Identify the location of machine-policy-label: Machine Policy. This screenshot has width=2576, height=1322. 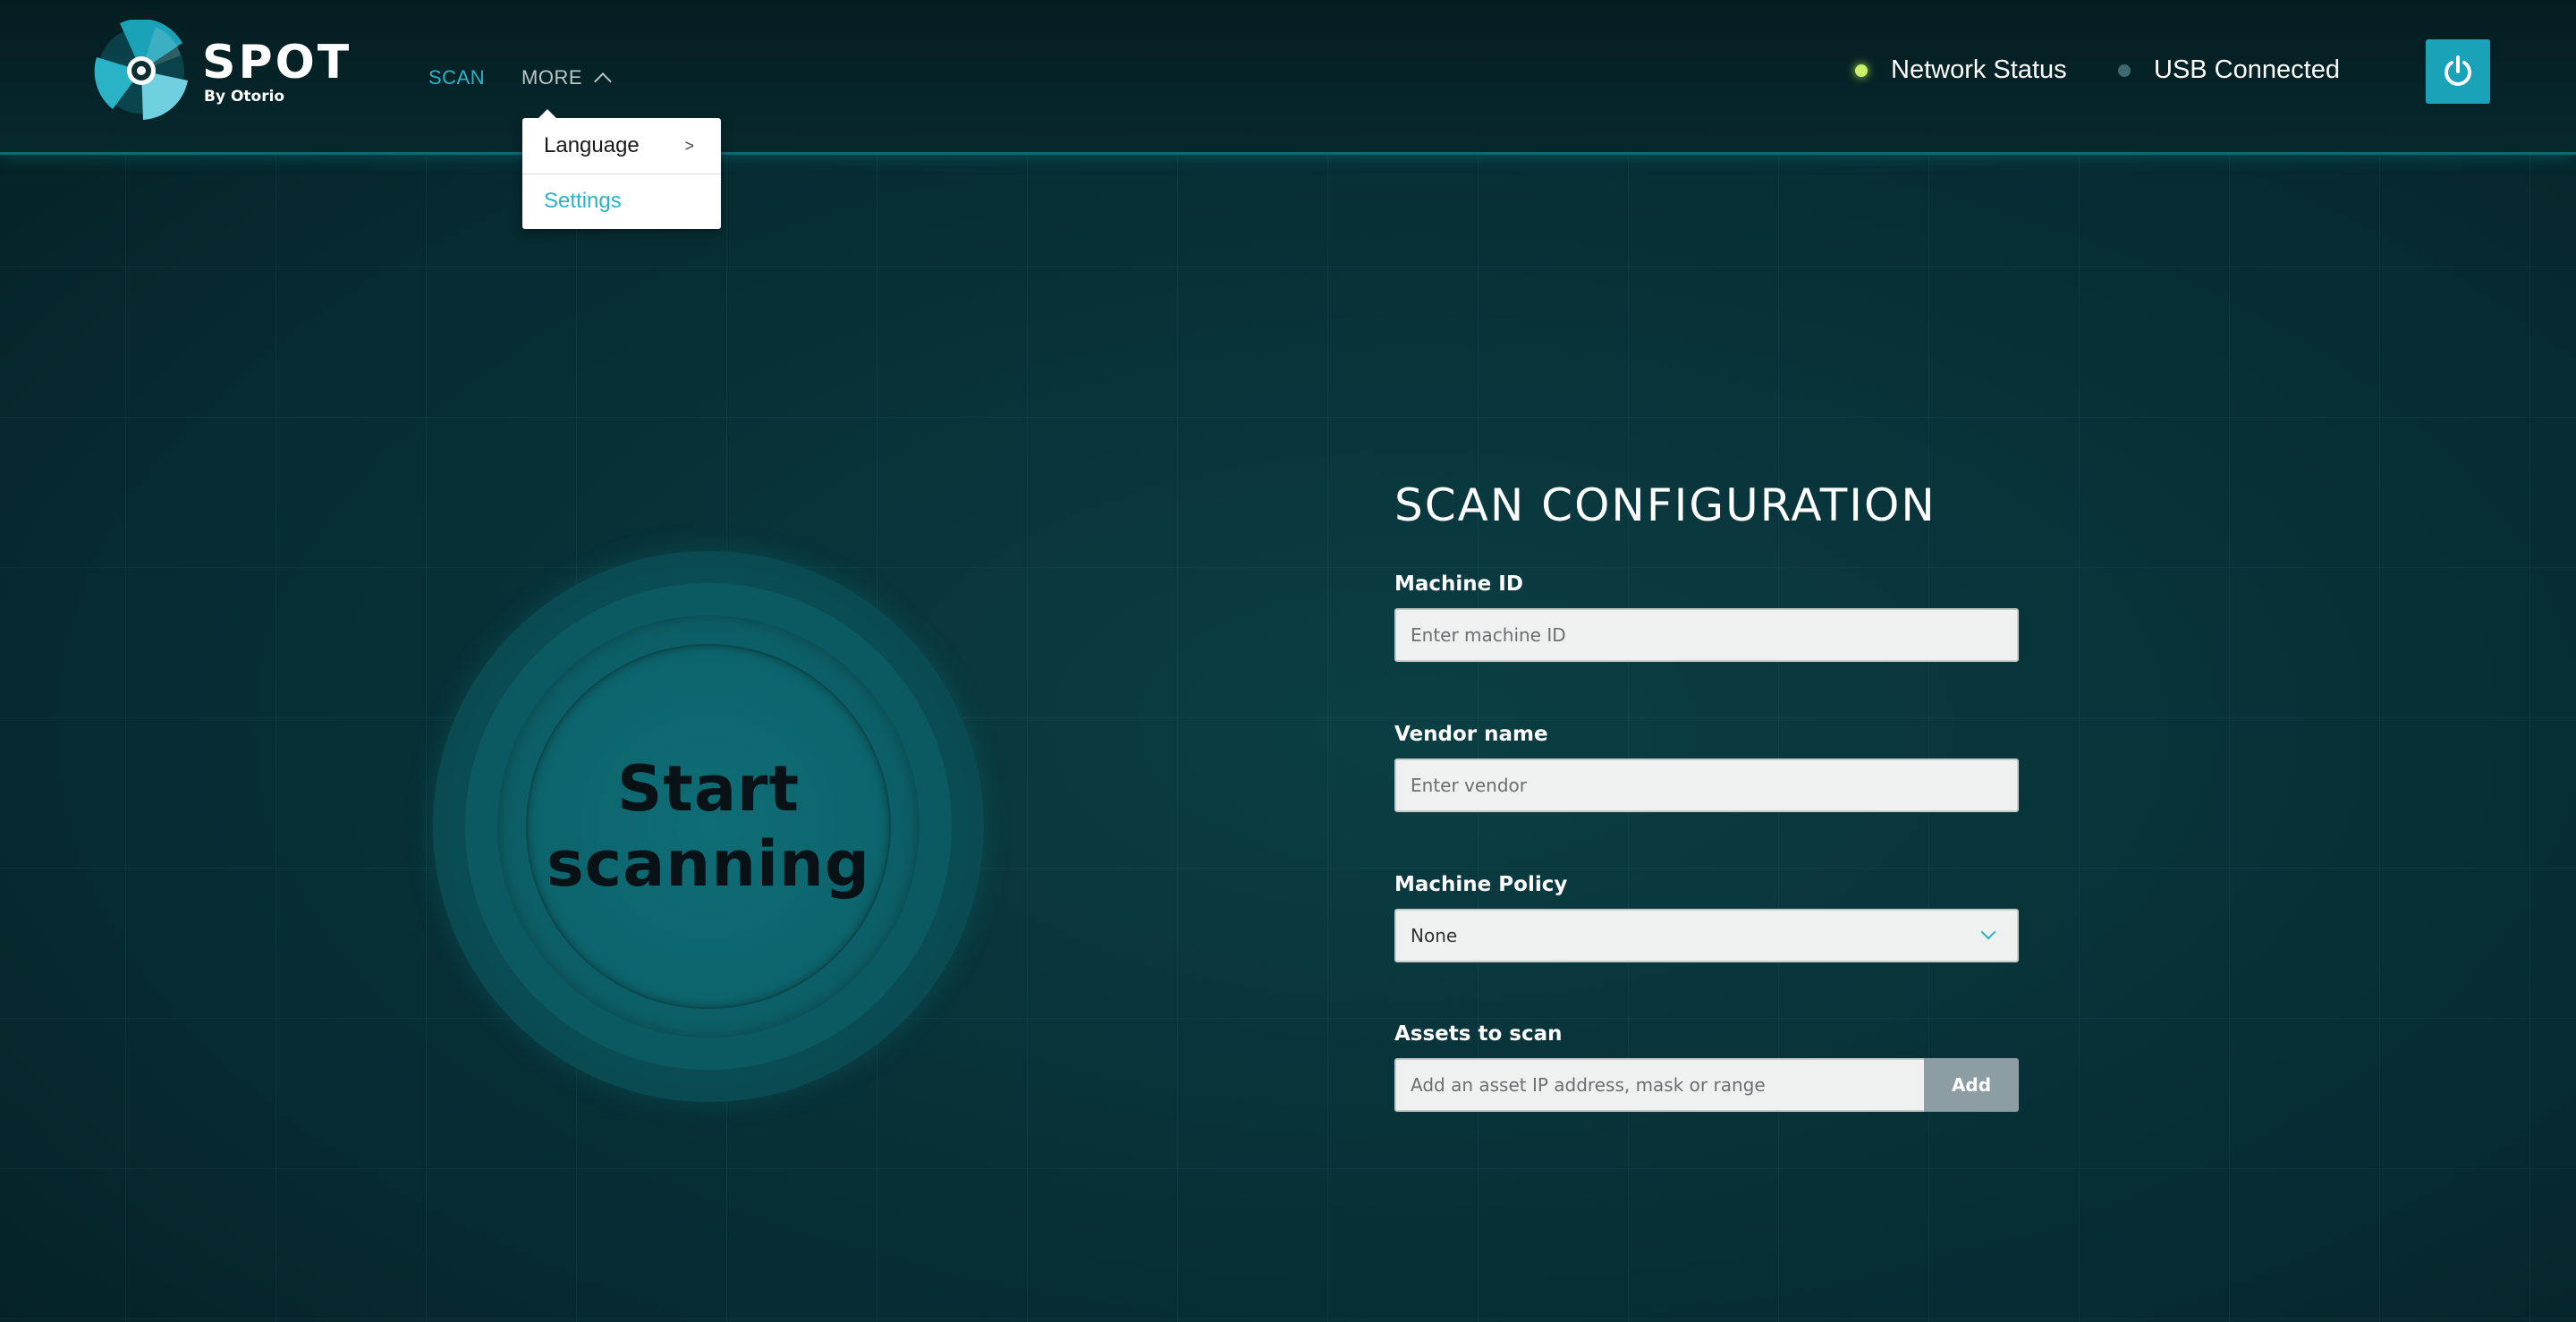
(1481, 884).